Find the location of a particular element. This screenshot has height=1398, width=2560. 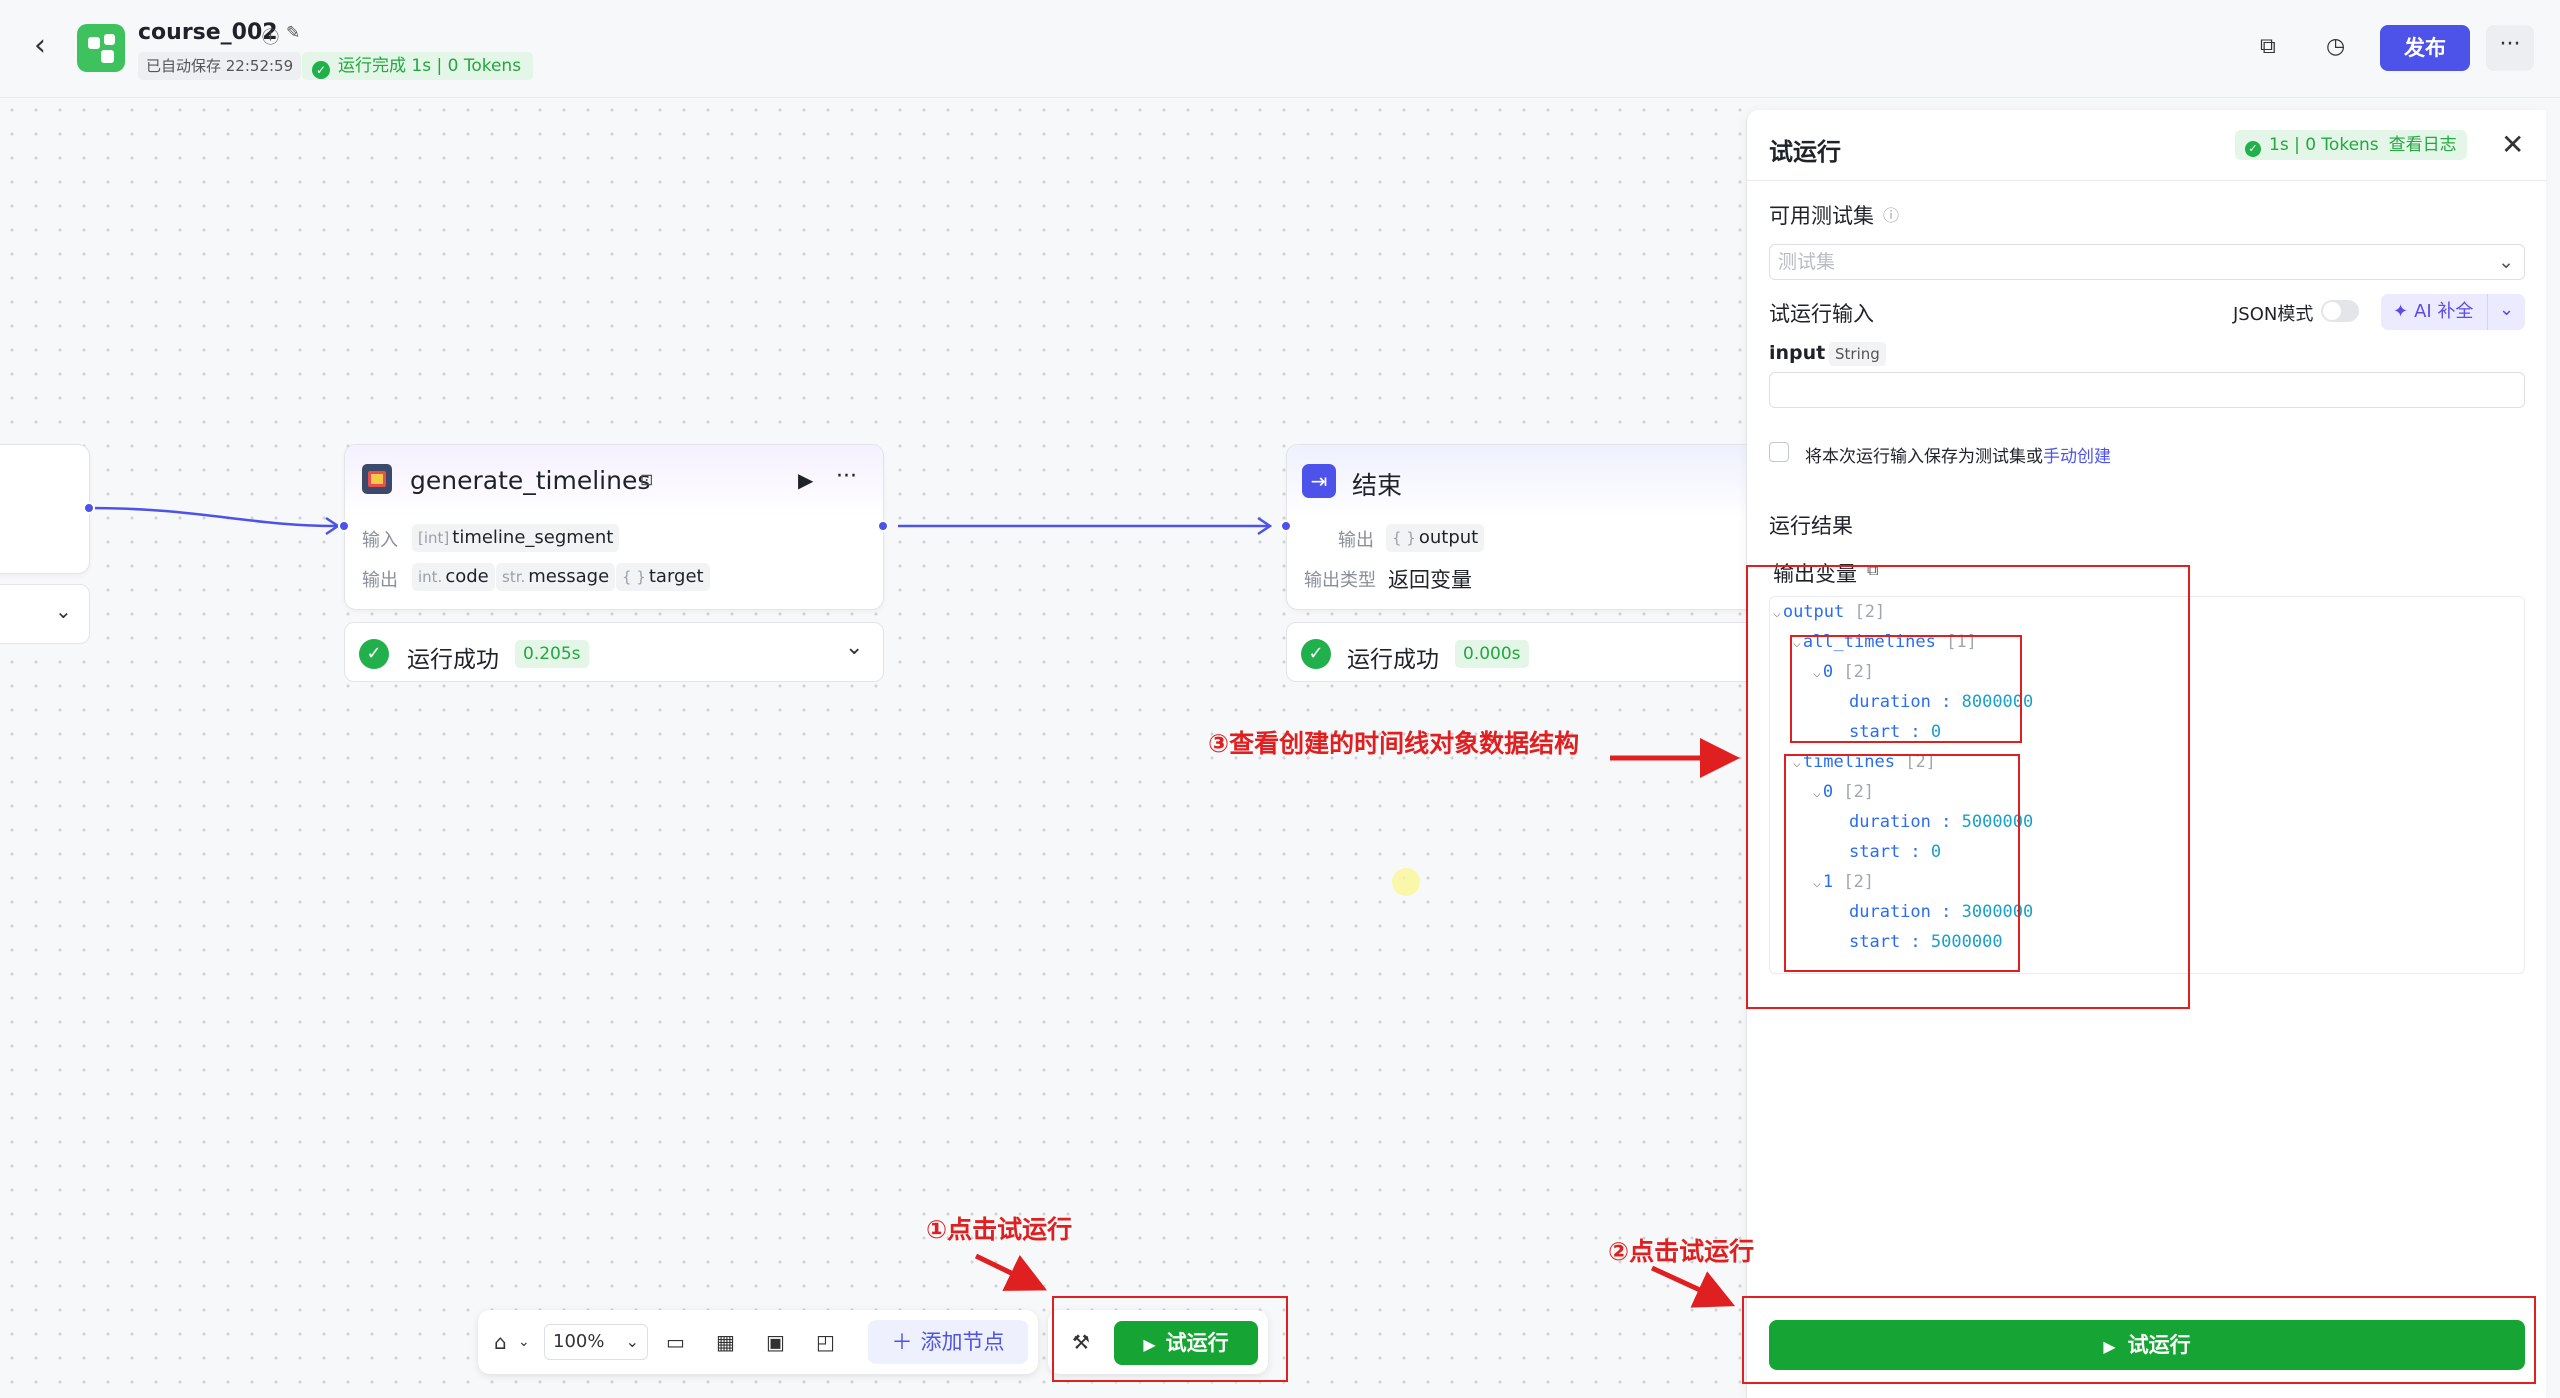

sparkle-icon: ✦ is located at coordinates (2401, 311).